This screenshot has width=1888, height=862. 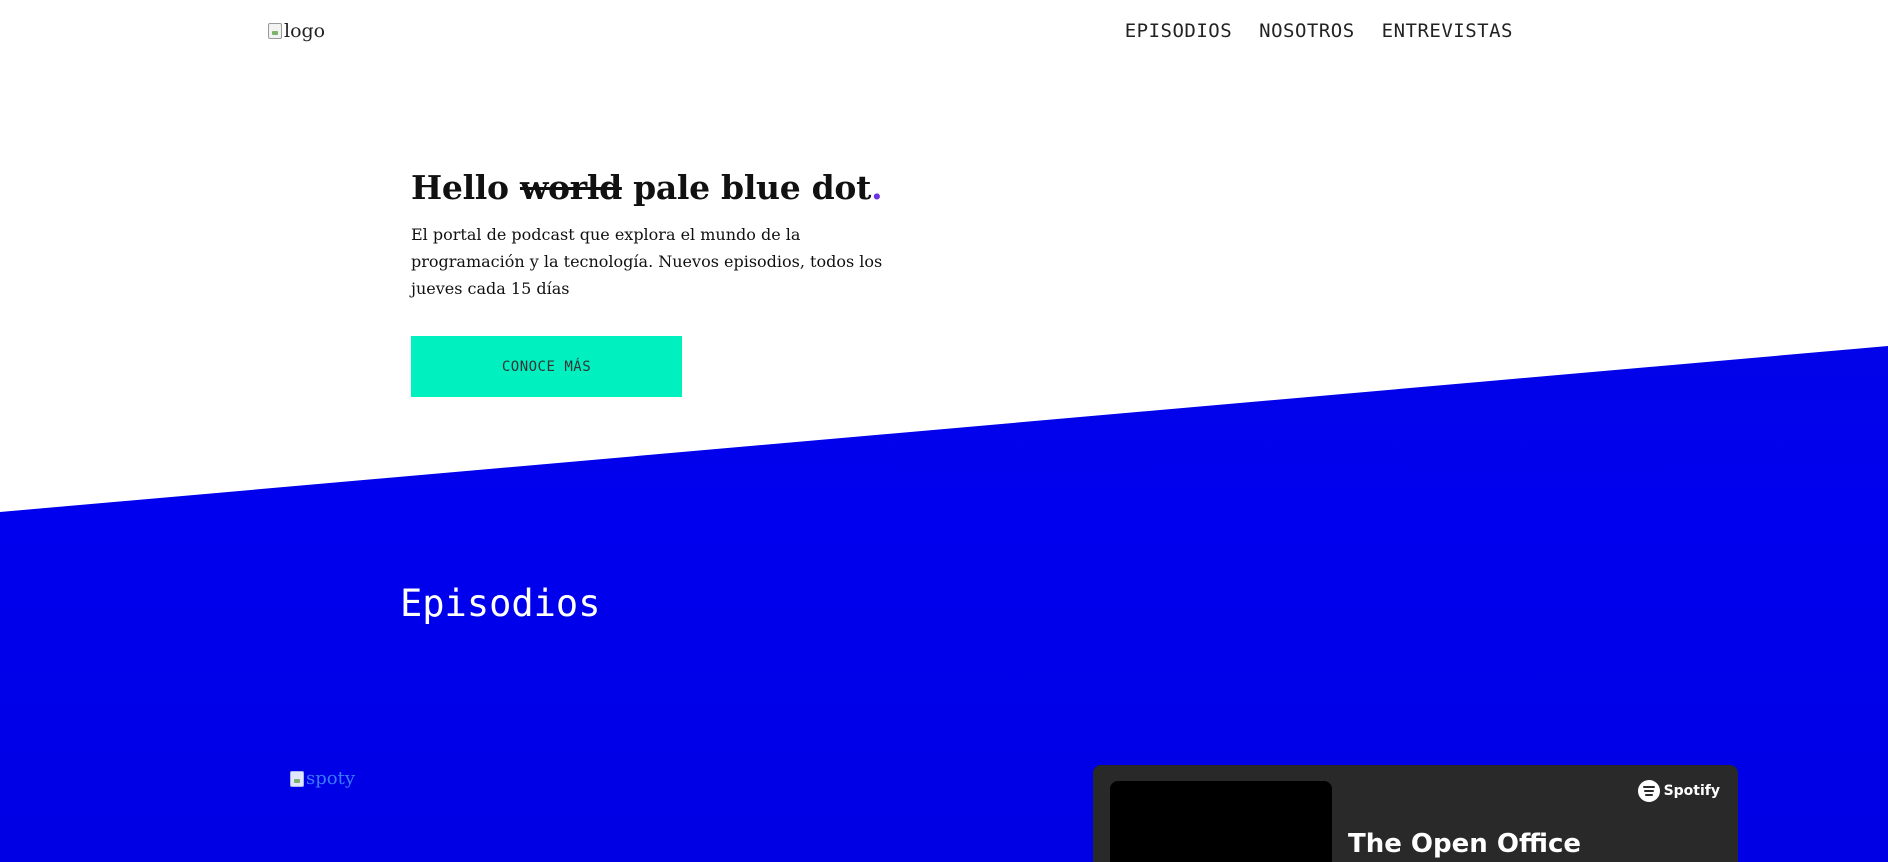 I want to click on spotify-logo: Spotify, so click(x=1678, y=791).